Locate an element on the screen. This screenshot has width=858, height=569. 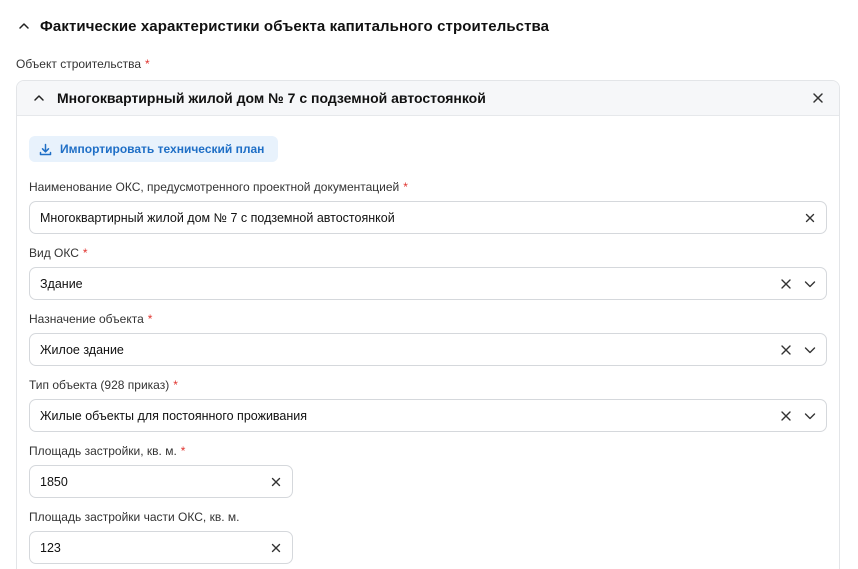
field-building-area: Площадь застройки, кв. м. * 1850 is located at coordinates (161, 471).